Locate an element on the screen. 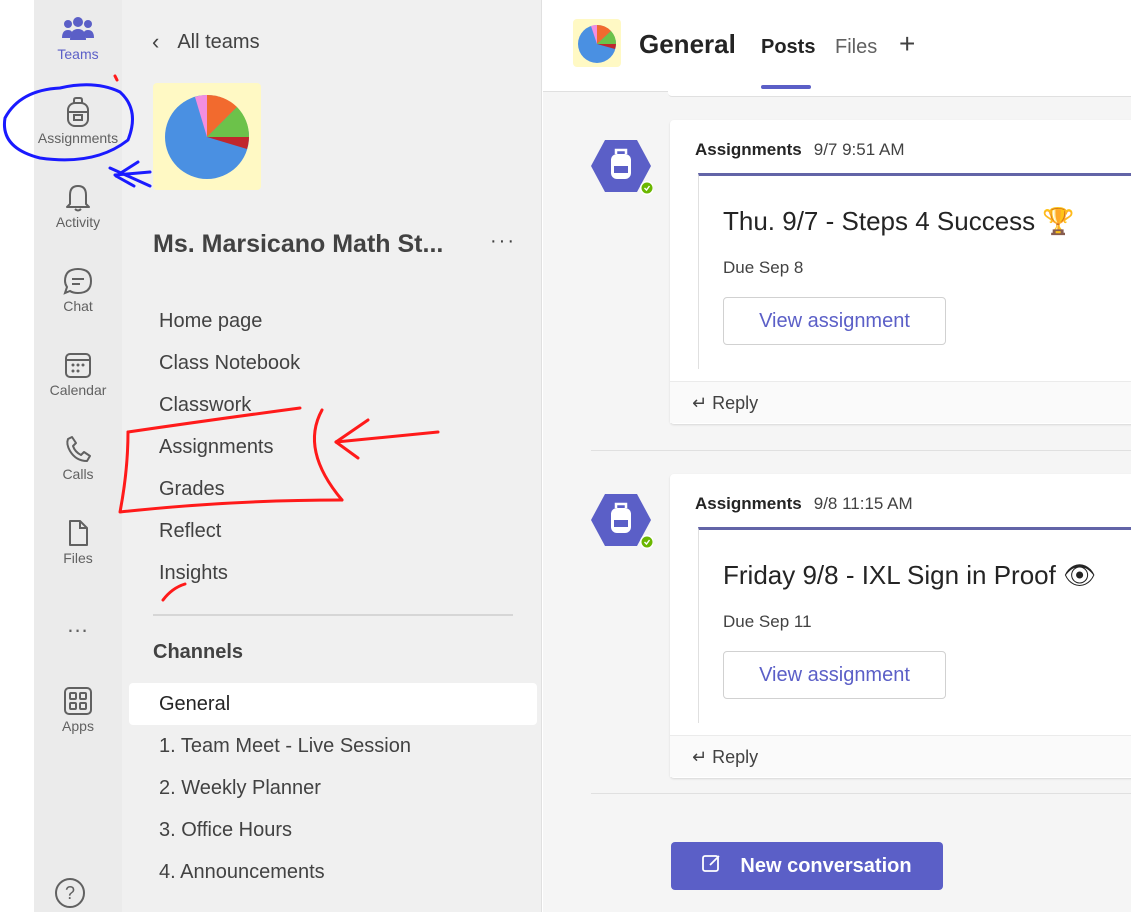 The width and height of the screenshot is (1131, 912). new-conversation-button: New conversation is located at coordinates (807, 866).